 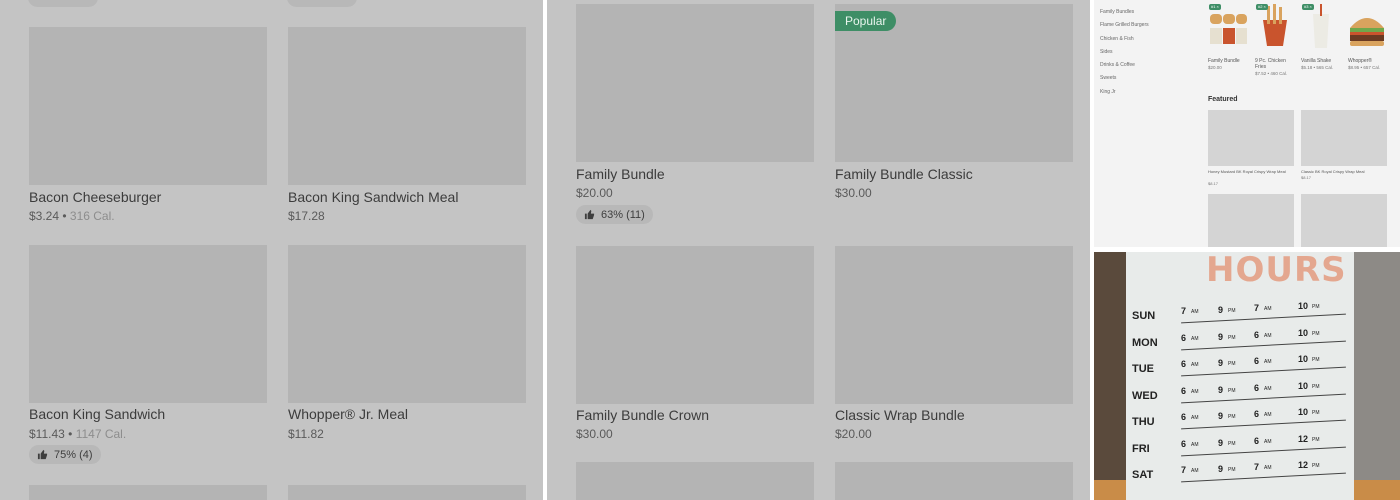 I want to click on category-link-king-jr: King Jr, so click(x=1108, y=92).